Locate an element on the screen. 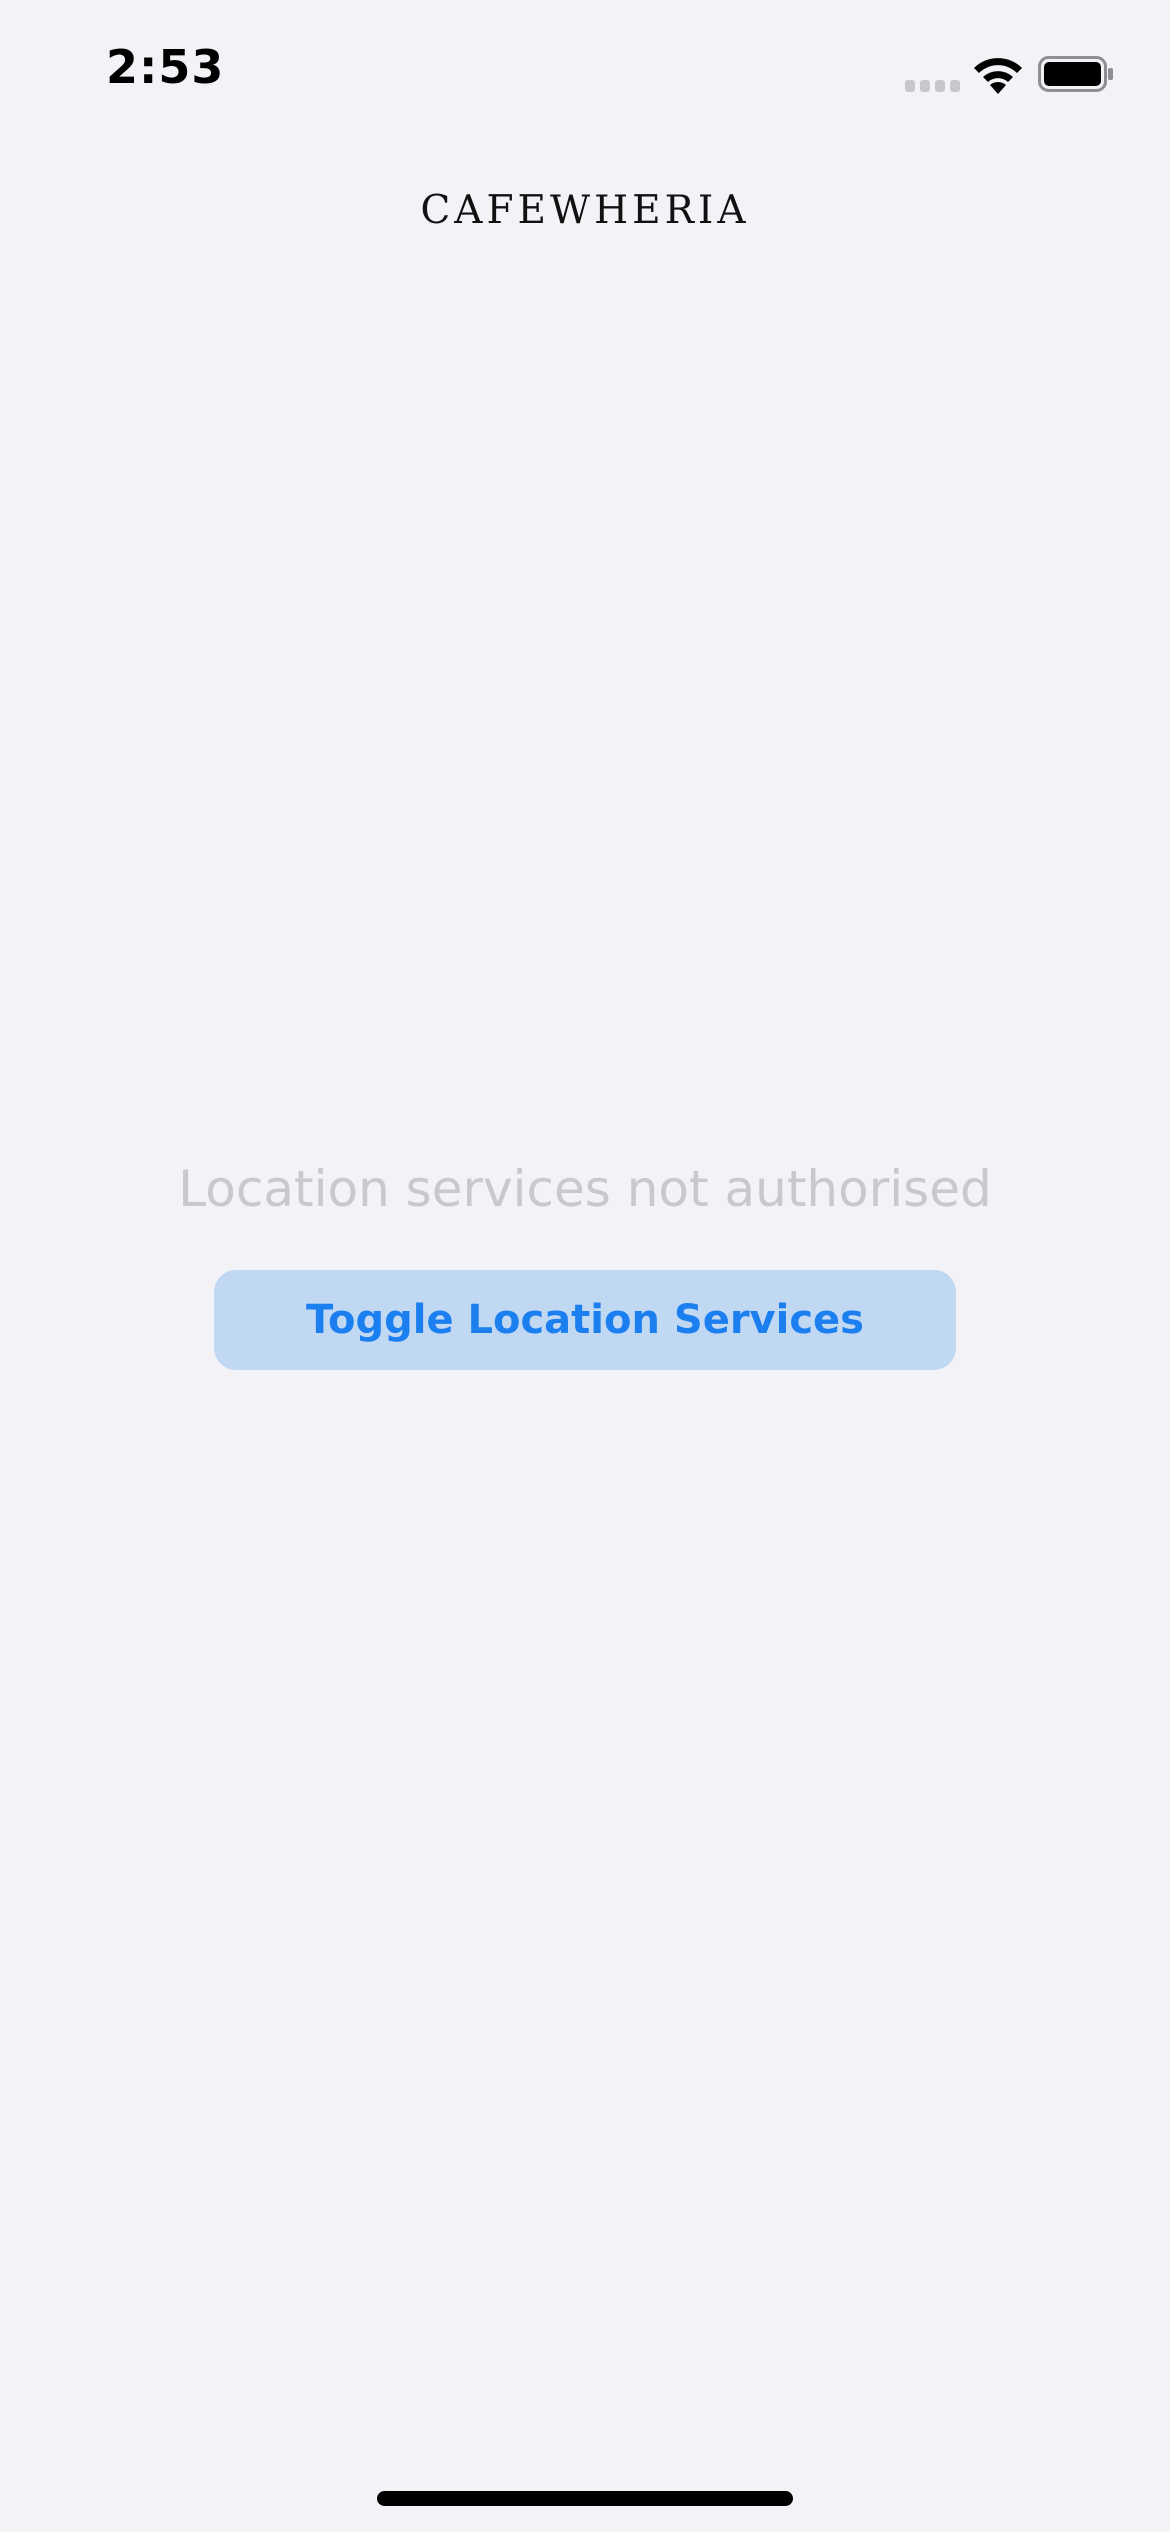 The width and height of the screenshot is (1170, 2532). brand-logo: CAFEWHERIA is located at coordinates (585, 210).